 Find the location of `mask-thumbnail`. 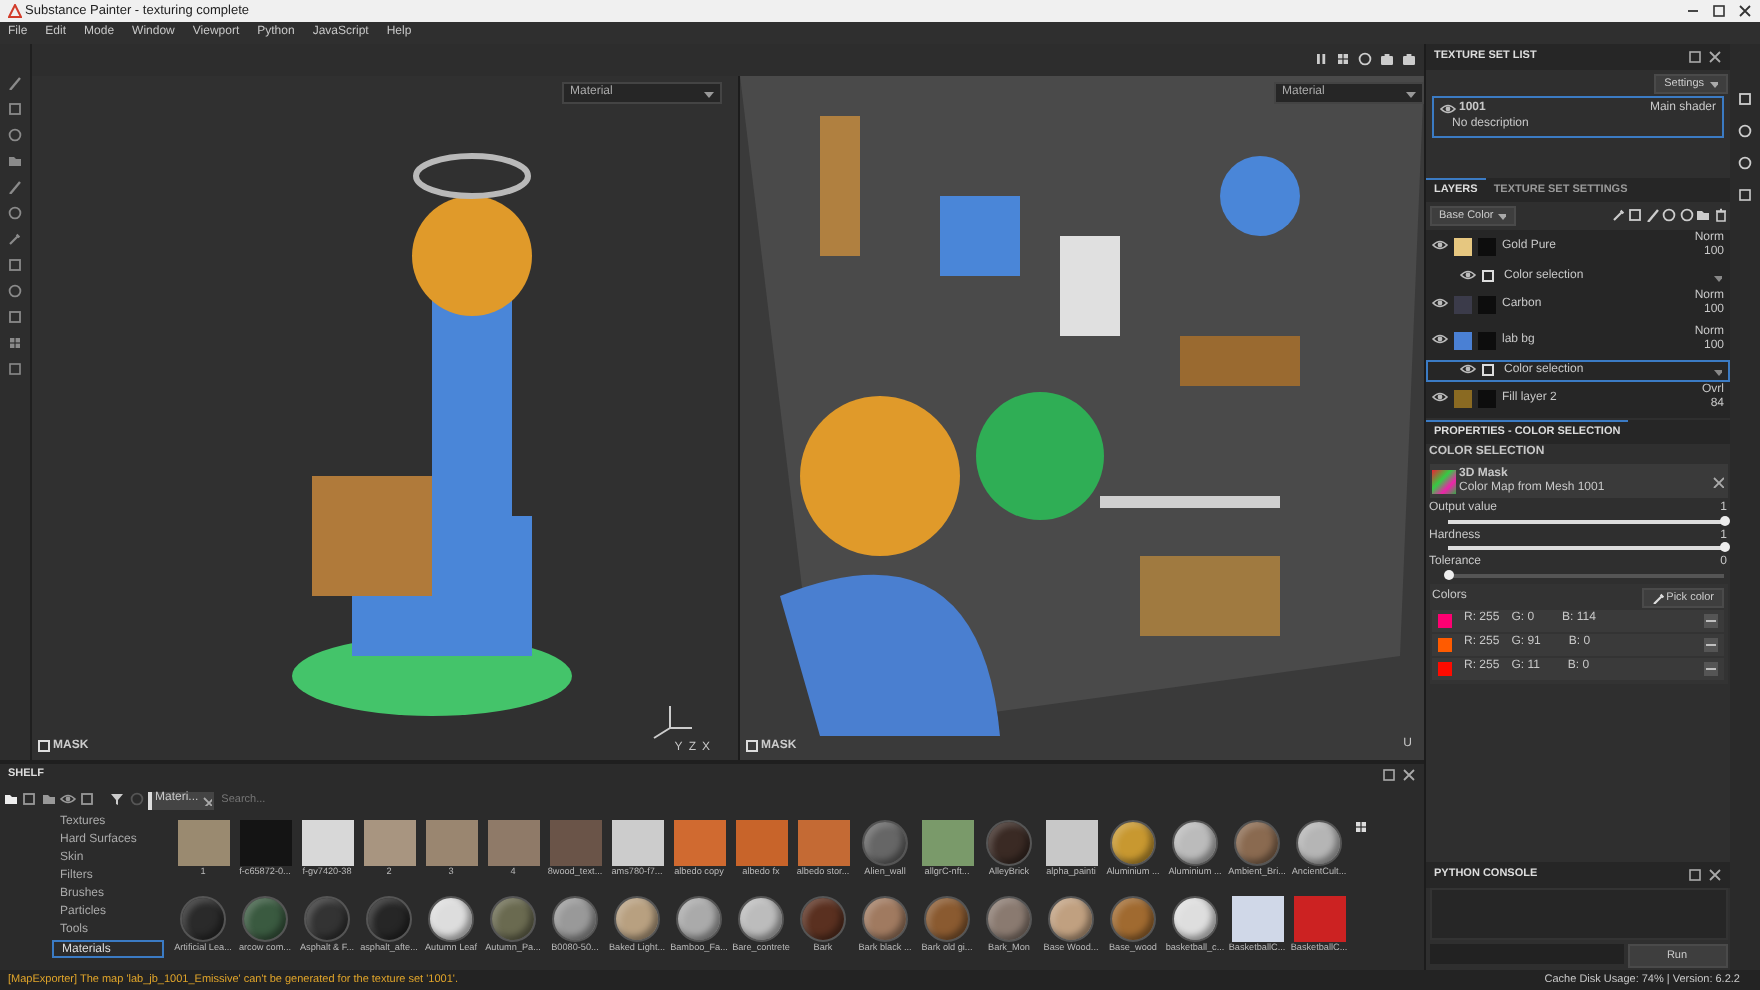

mask-thumbnail is located at coordinates (1487, 246).